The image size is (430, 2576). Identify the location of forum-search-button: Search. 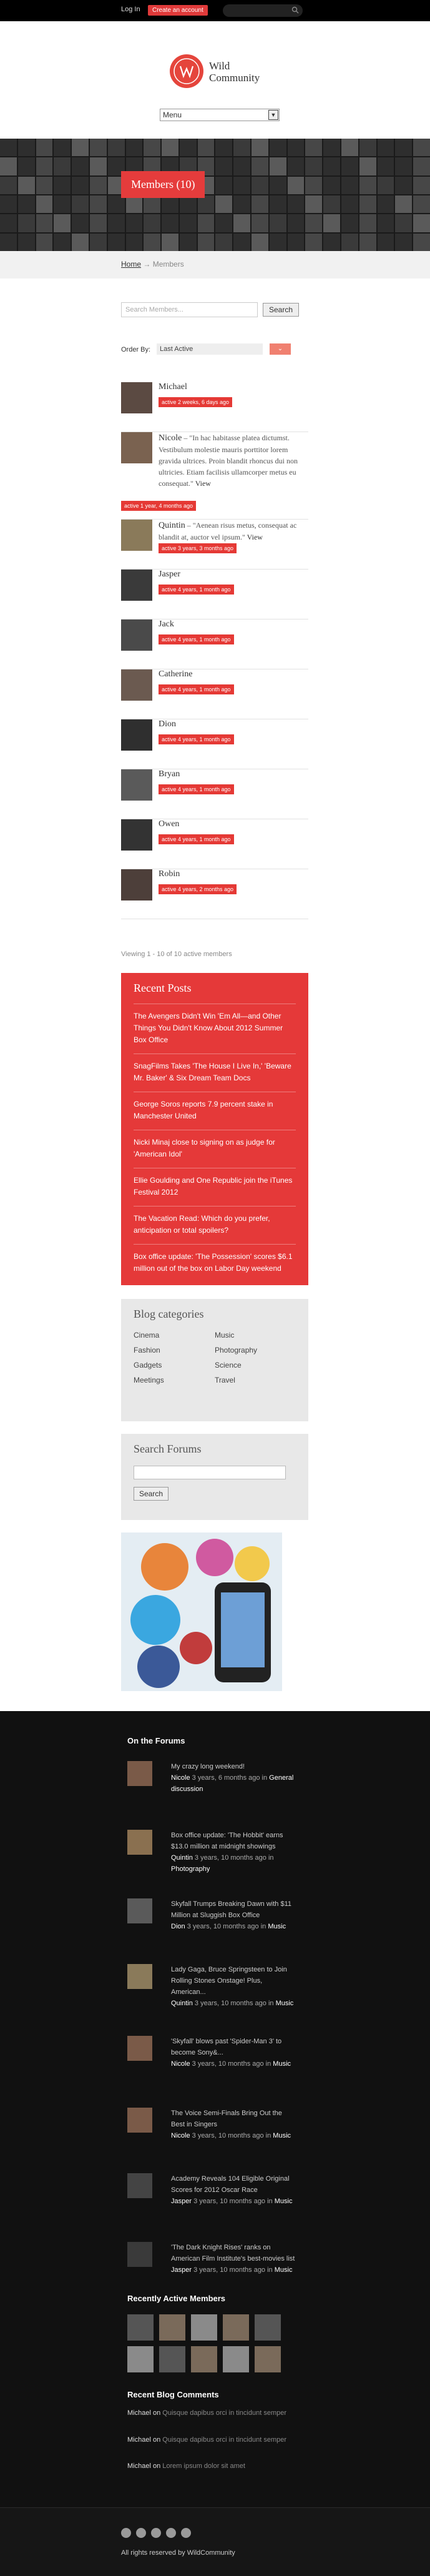
(151, 1494).